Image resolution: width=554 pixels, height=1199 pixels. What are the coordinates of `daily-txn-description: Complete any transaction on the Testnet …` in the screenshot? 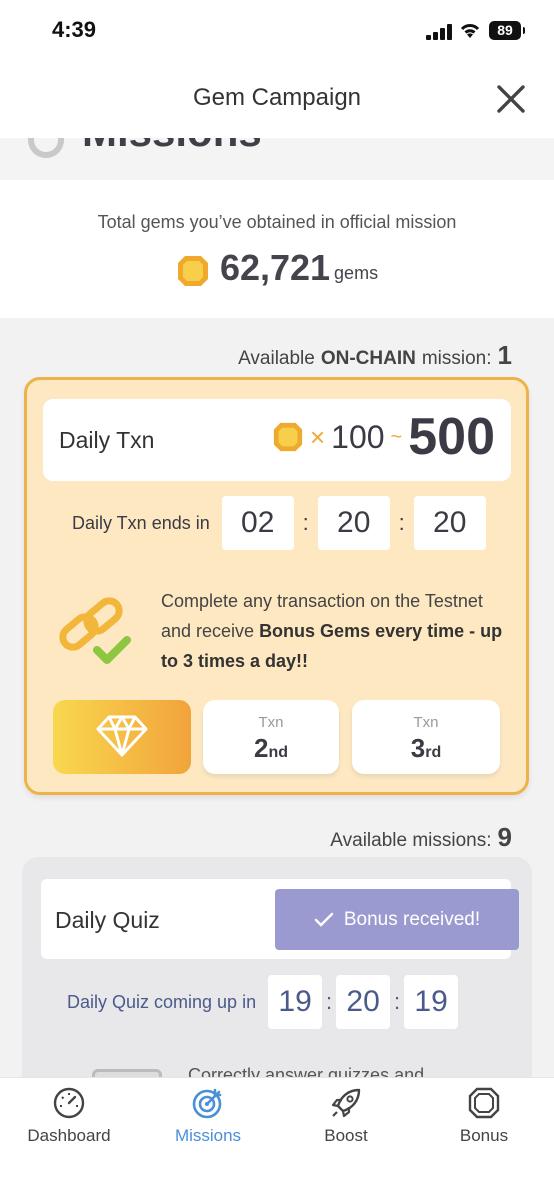 It's located at (332, 631).